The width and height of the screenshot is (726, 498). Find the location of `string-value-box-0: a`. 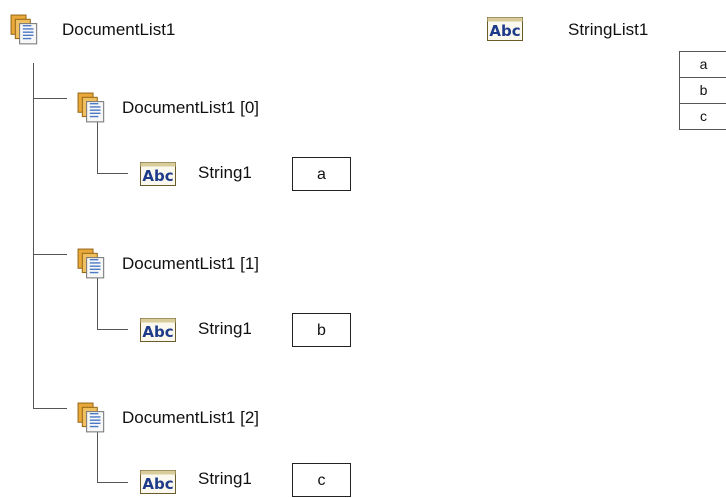

string-value-box-0: a is located at coordinates (321, 174).